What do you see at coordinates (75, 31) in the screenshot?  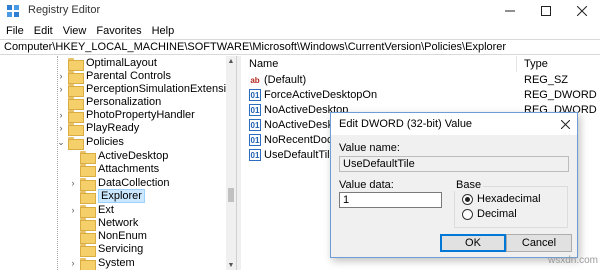 I see `menu-view: View` at bounding box center [75, 31].